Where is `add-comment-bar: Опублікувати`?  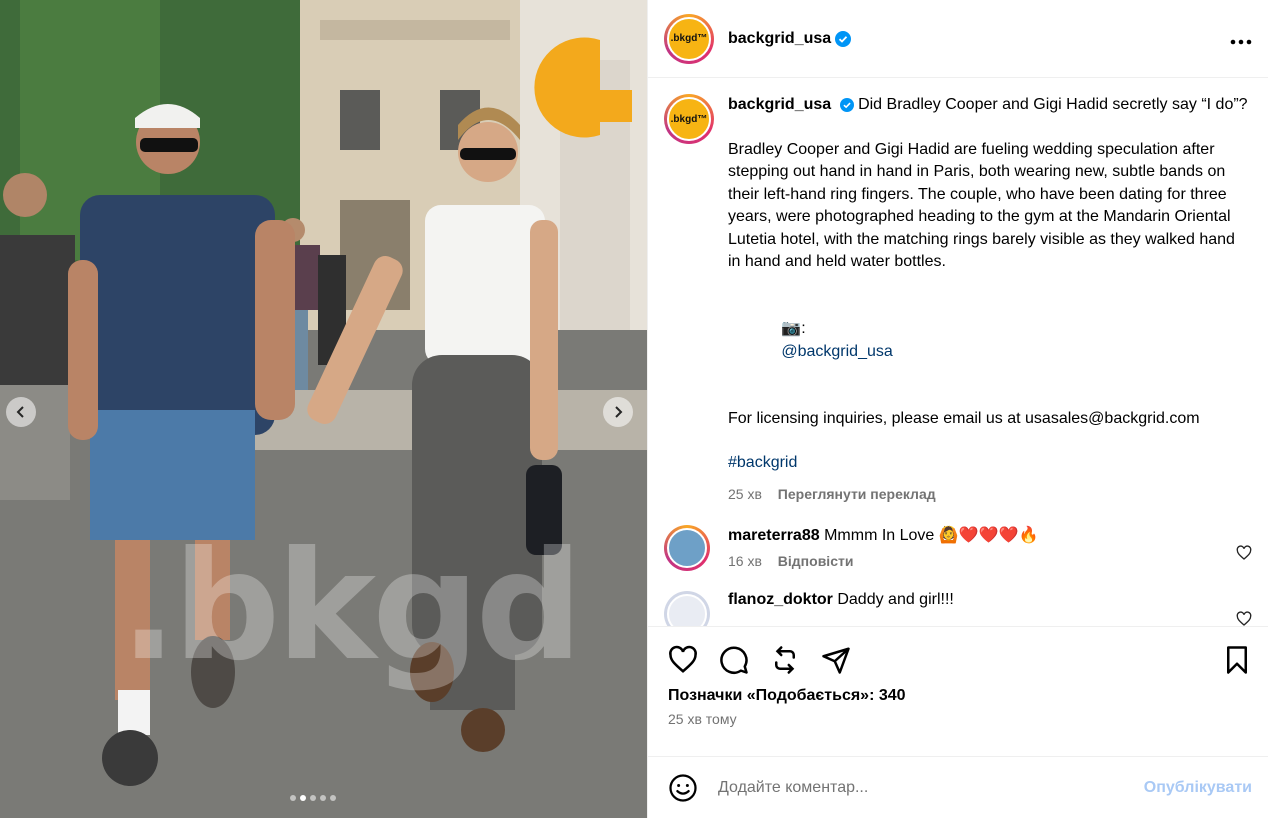
add-comment-bar: Опублікувати is located at coordinates (958, 787).